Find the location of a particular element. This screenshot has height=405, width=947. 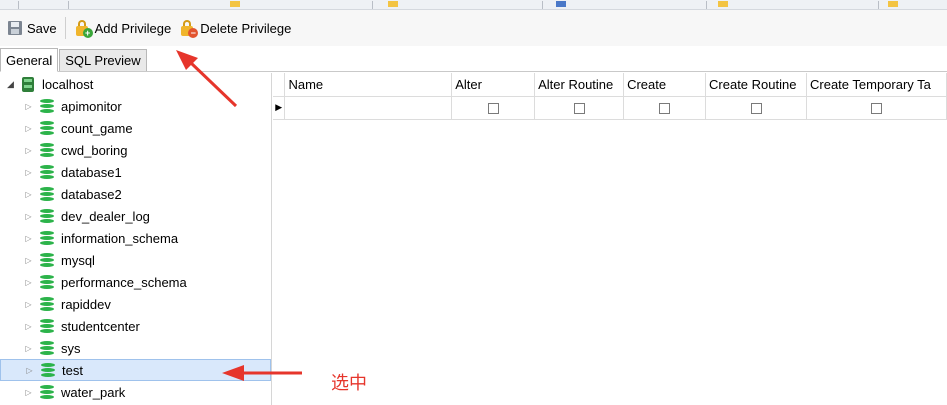

annotation-label: 选中 is located at coordinates (349, 383).